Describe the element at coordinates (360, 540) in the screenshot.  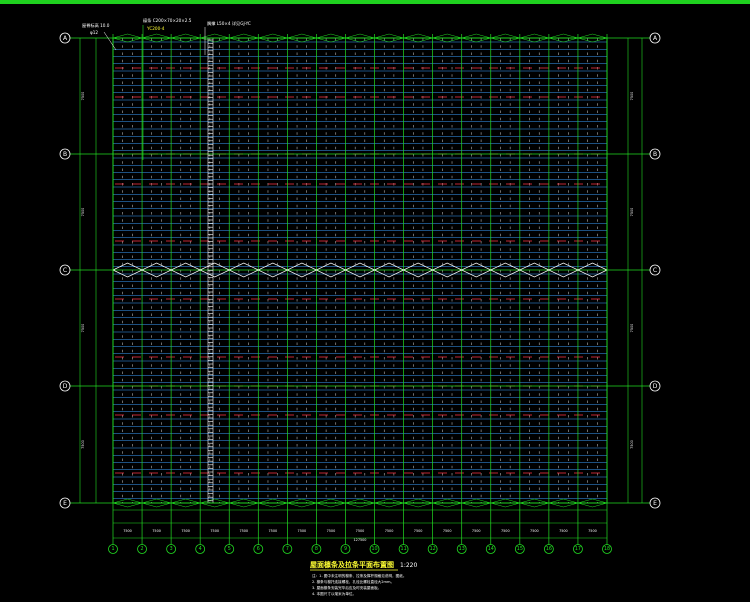
I see `bottom-total-dim-text: 127500` at that location.